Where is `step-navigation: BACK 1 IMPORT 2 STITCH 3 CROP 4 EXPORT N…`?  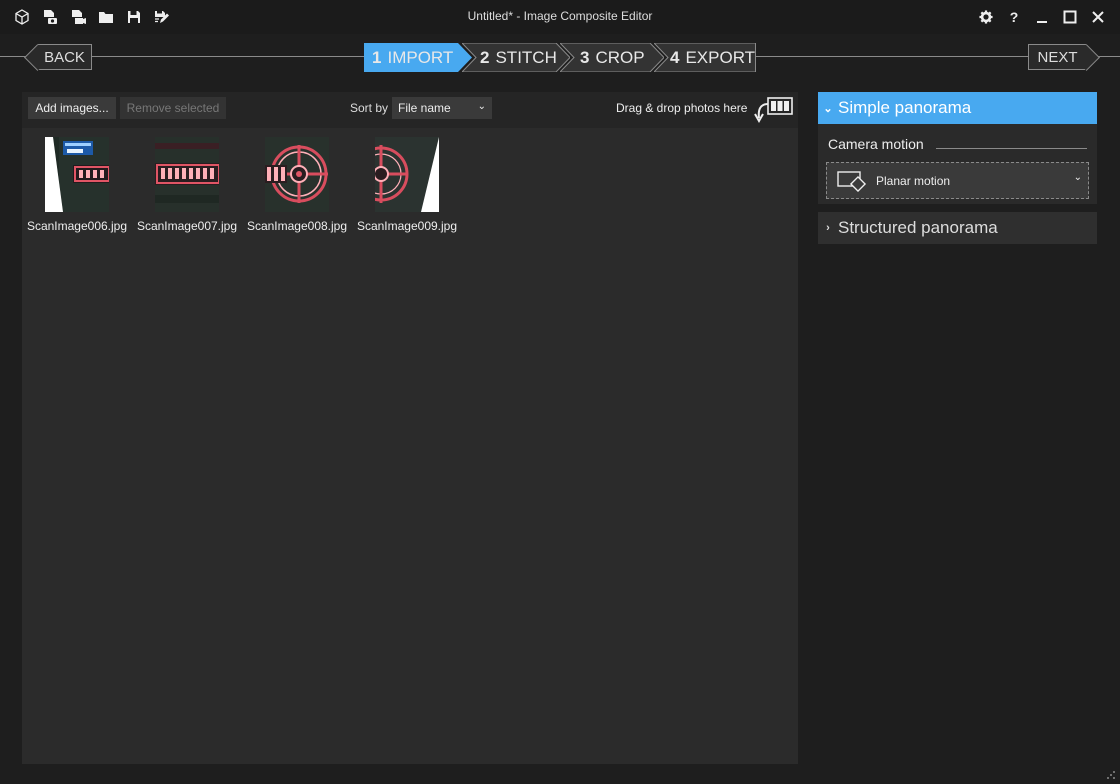 step-navigation: BACK 1 IMPORT 2 STITCH 3 CROP 4 EXPORT N… is located at coordinates (560, 57).